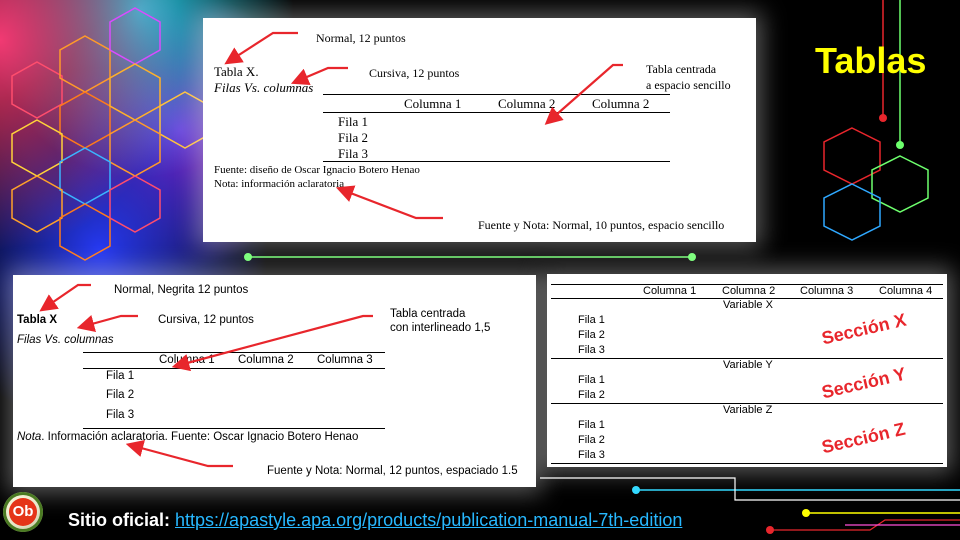 The width and height of the screenshot is (960, 540). Describe the element at coordinates (871, 60) in the screenshot. I see `slide-title: Tablas` at that location.